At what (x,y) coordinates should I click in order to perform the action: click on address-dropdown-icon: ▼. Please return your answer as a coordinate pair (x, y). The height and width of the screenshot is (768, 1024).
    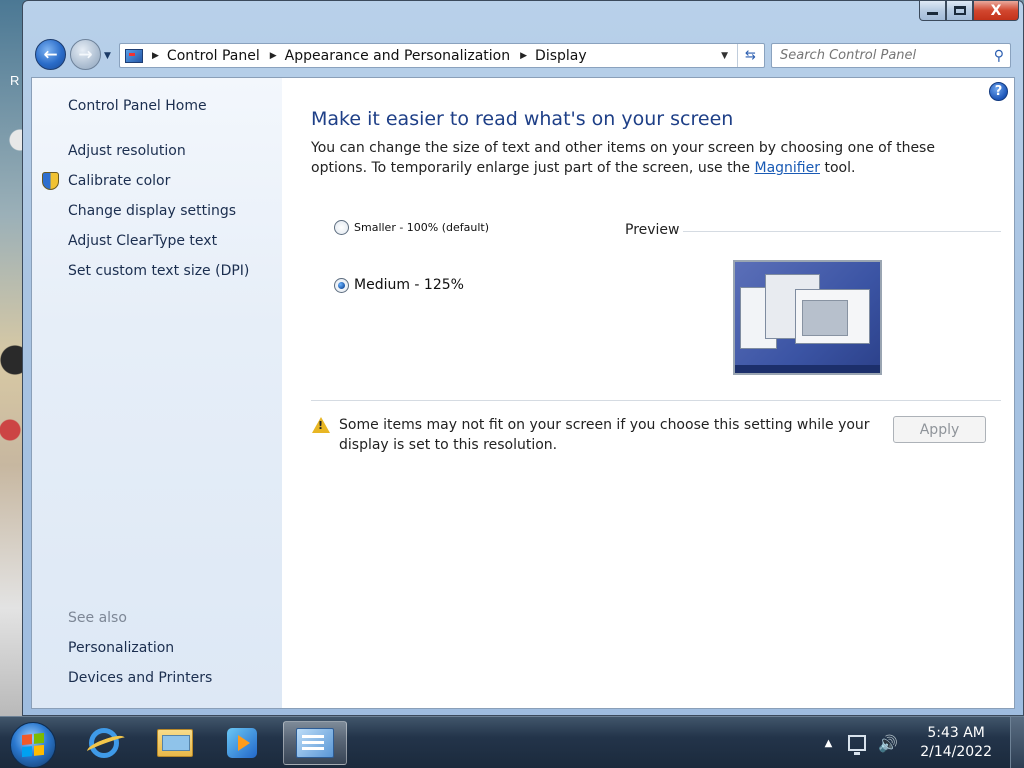
    Looking at the image, I should click on (724, 56).